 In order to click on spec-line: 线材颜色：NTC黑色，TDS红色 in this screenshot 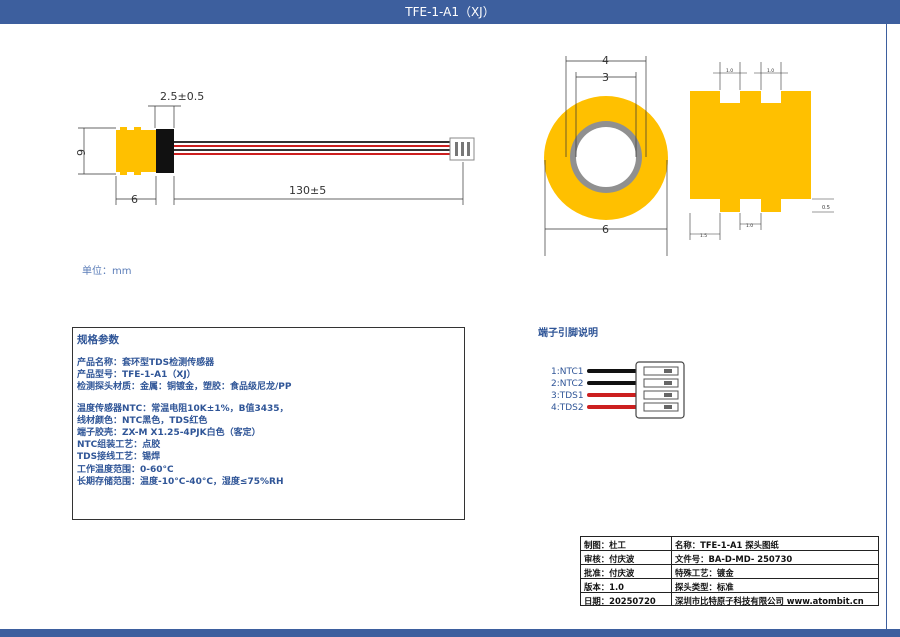, I will do `click(142, 420)`.